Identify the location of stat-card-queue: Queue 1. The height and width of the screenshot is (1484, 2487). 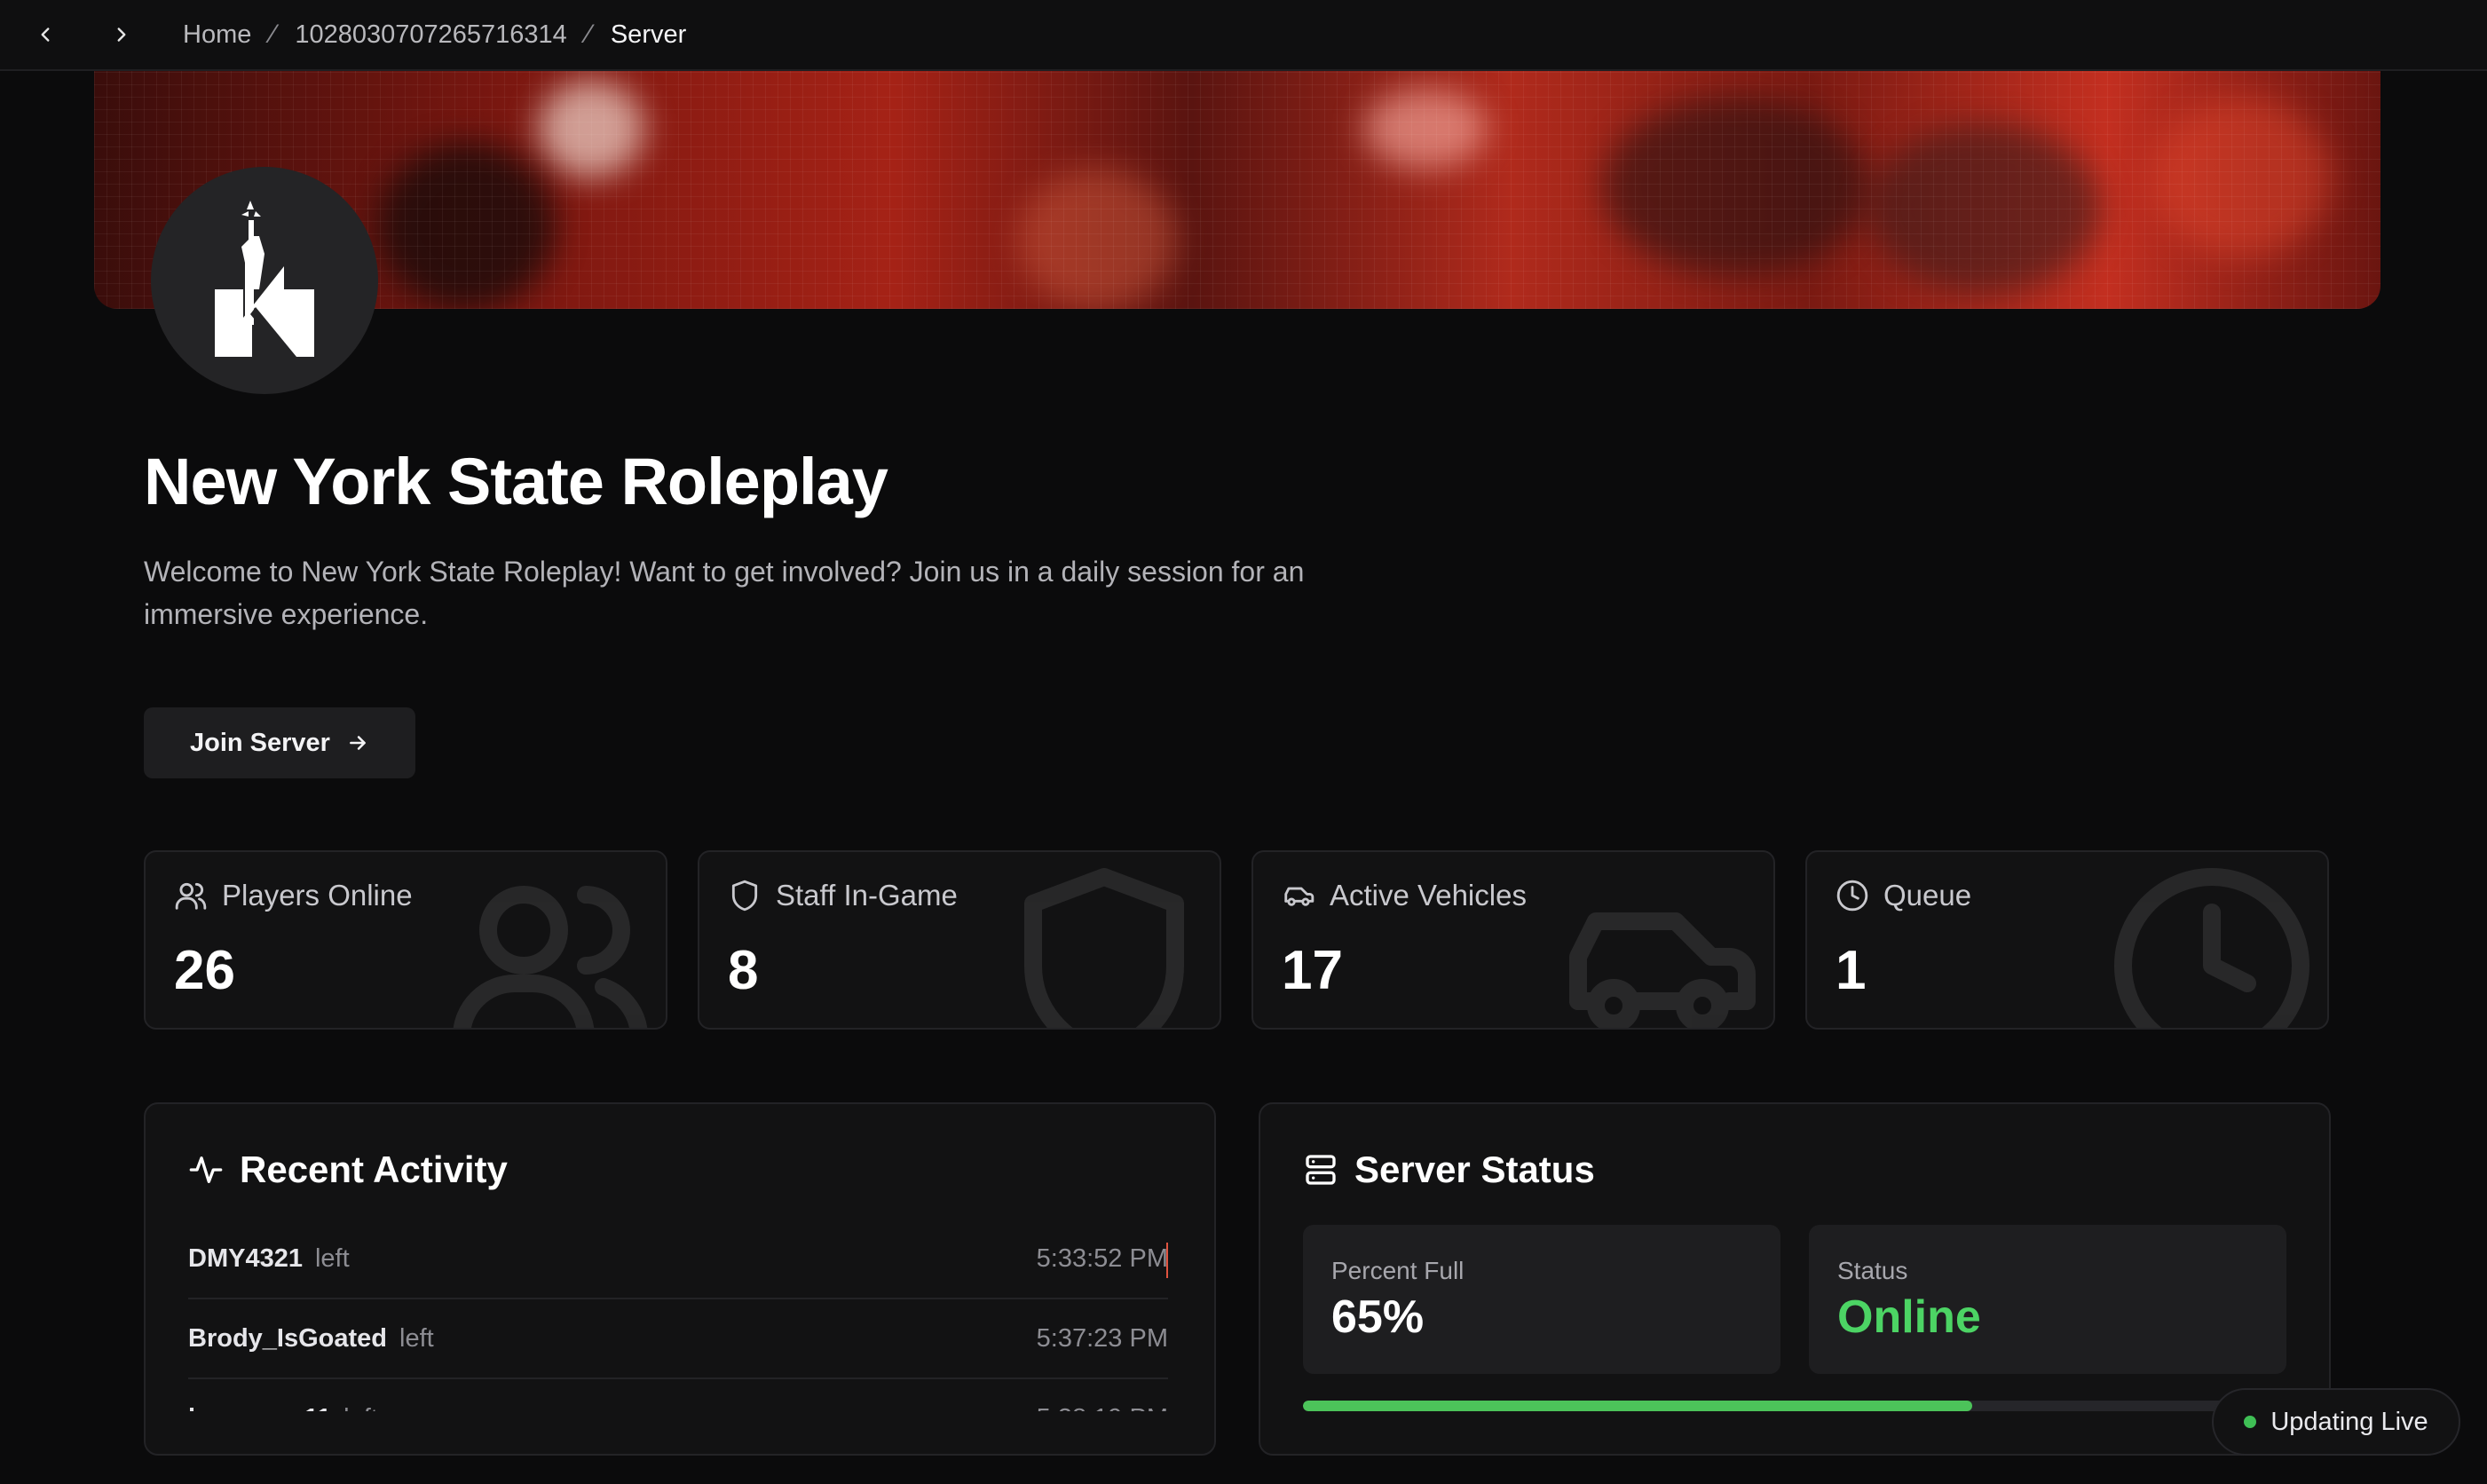
(2067, 940).